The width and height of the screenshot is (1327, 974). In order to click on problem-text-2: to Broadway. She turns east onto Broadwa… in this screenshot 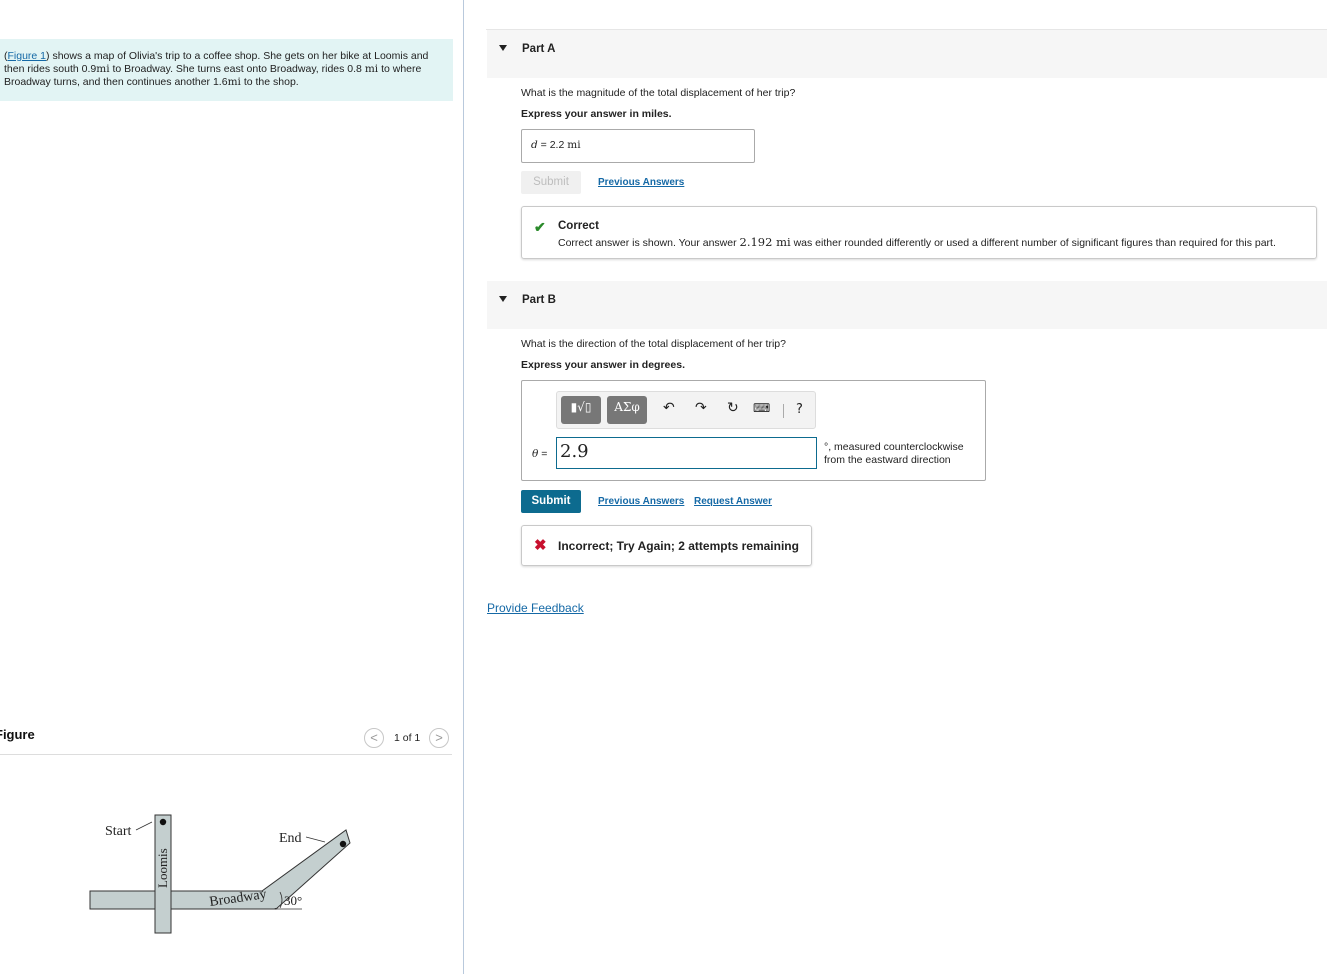, I will do `click(237, 69)`.